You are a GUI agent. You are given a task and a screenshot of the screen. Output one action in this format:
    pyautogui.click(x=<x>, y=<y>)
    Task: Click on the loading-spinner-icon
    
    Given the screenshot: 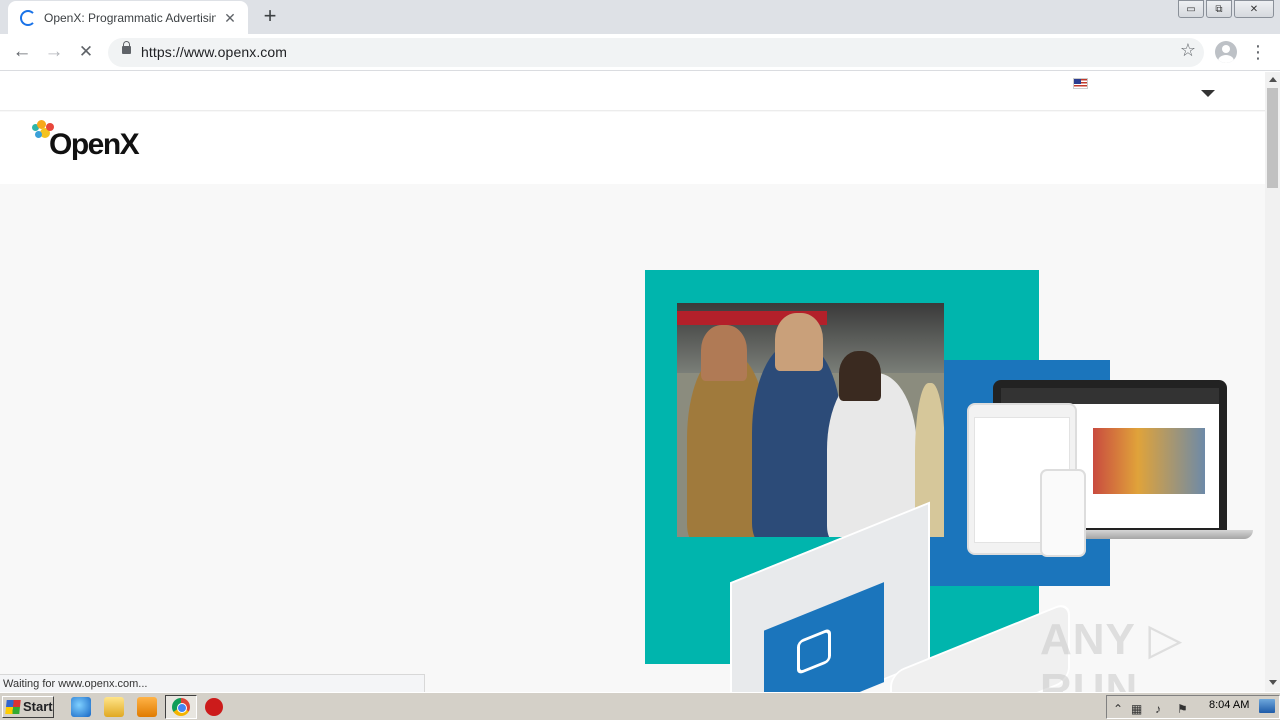 What is the action you would take?
    pyautogui.click(x=28, y=17)
    